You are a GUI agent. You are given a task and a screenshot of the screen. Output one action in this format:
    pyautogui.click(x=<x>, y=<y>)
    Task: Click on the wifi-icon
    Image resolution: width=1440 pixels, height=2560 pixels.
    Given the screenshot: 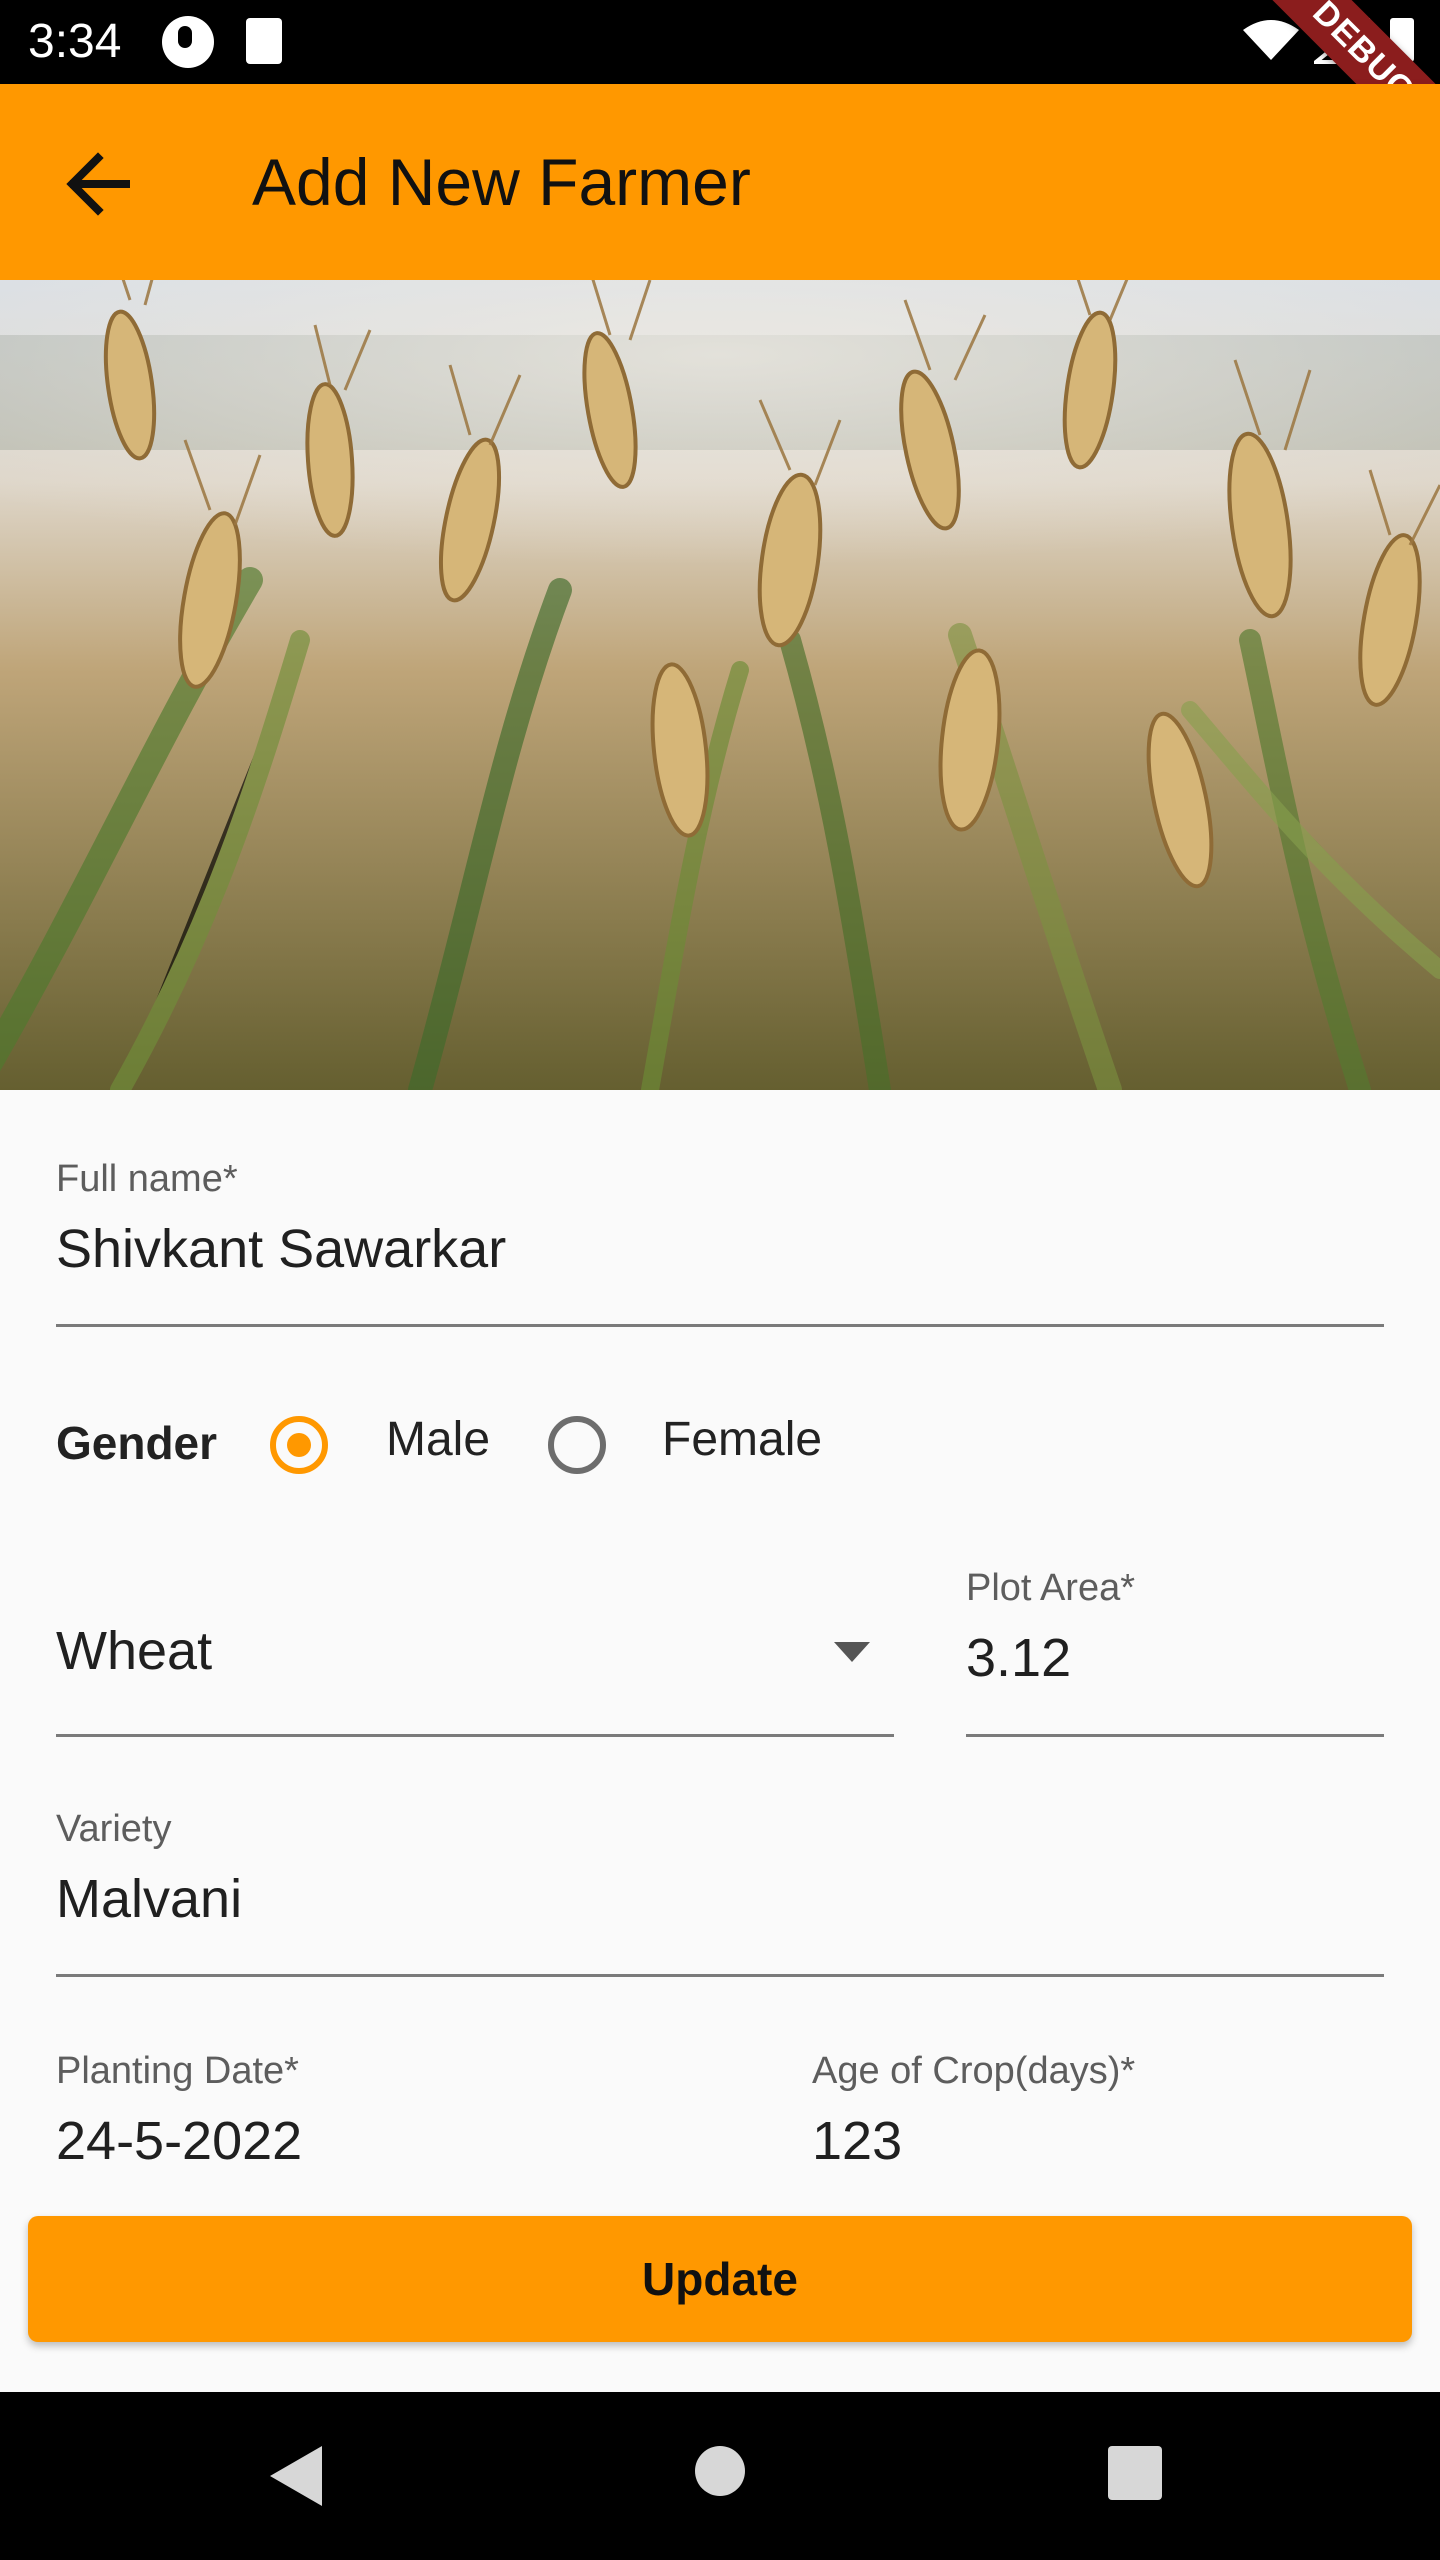 What is the action you would take?
    pyautogui.click(x=1271, y=40)
    